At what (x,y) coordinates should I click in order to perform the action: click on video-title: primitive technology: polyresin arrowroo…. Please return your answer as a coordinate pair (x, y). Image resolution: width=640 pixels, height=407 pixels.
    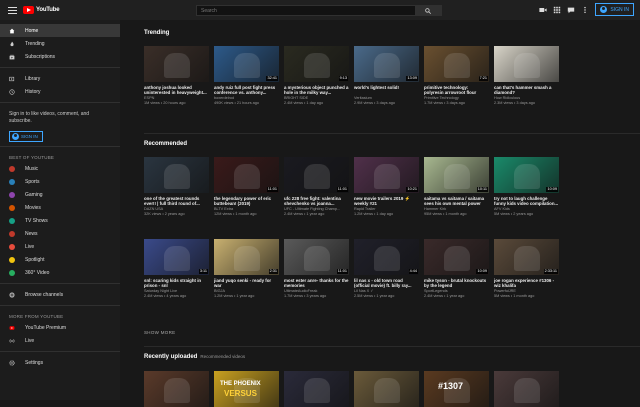
    Looking at the image, I should click on (456, 90).